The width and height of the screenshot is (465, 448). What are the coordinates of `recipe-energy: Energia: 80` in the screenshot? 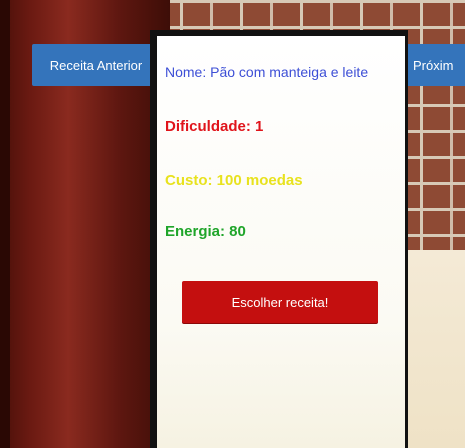 It's located at (205, 231).